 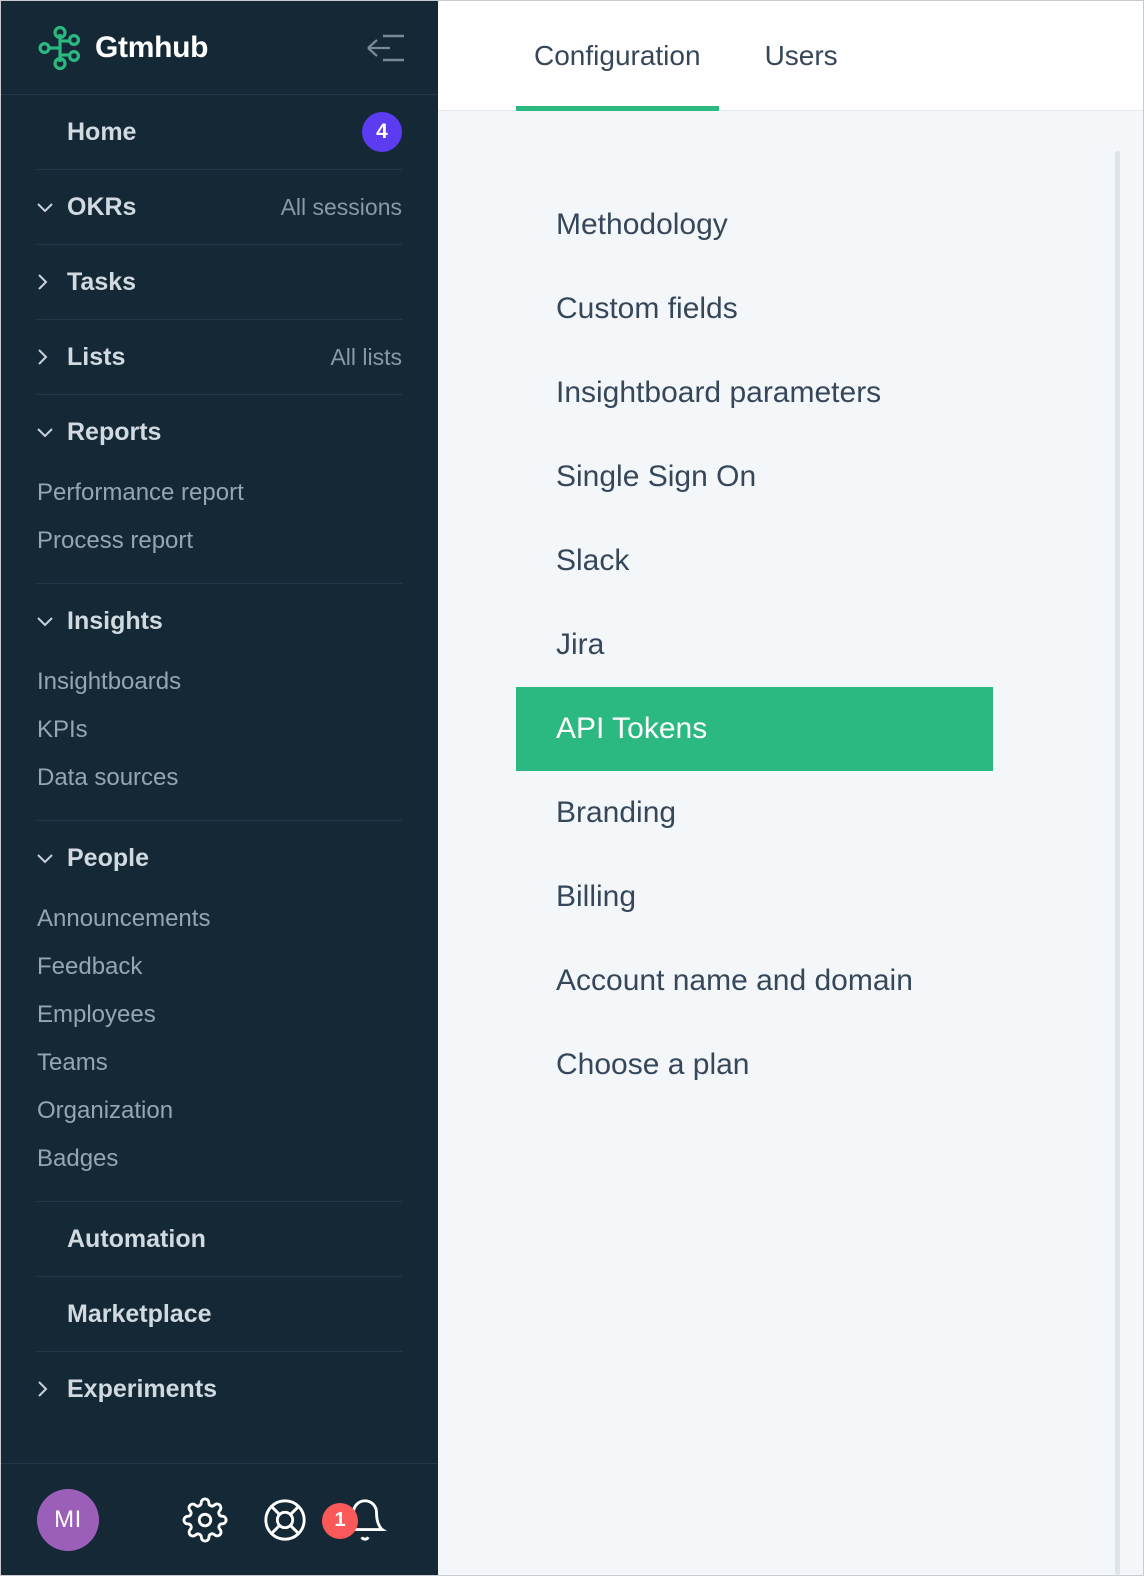 I want to click on tabbar: Configuration Users, so click(x=790, y=56).